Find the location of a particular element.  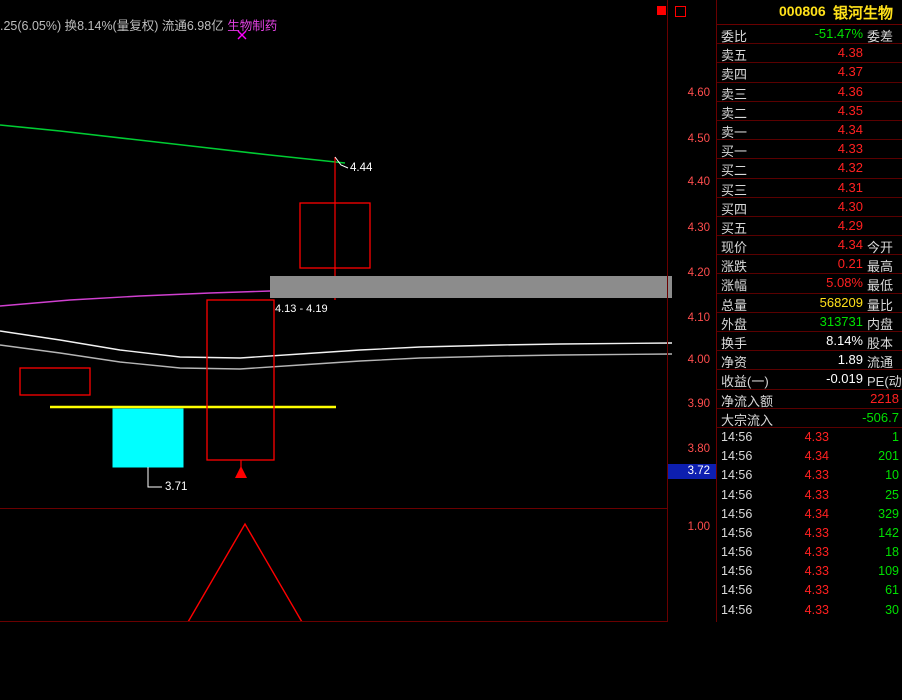

quote-row-label: 涨跌 is located at coordinates (734, 267).